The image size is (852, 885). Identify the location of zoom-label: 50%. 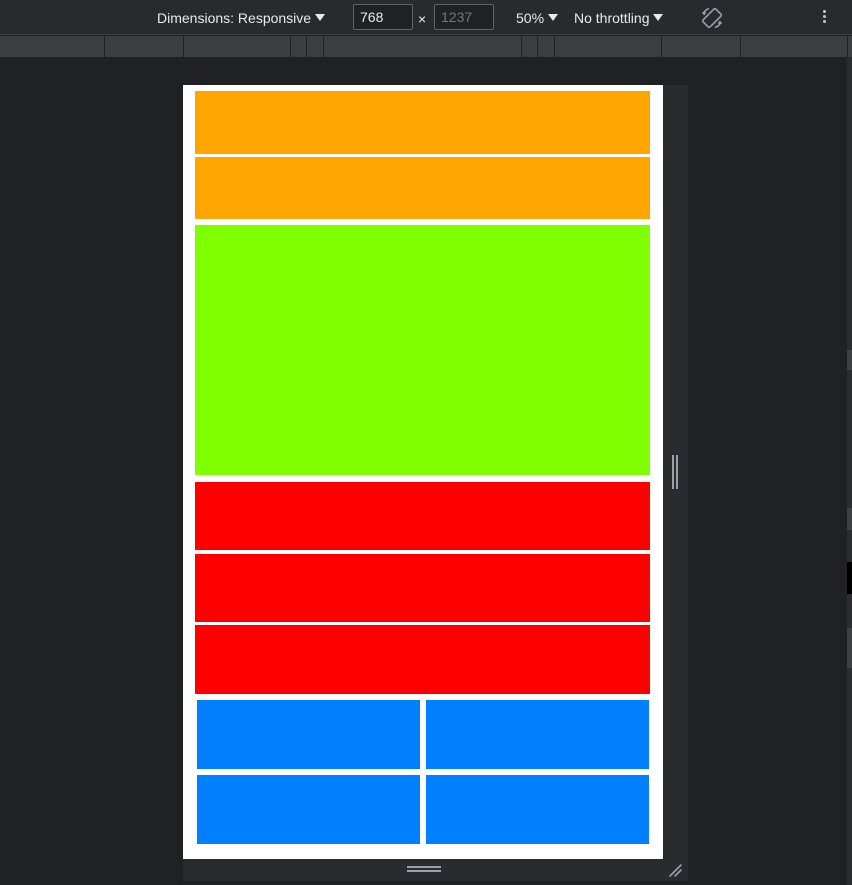
(530, 18).